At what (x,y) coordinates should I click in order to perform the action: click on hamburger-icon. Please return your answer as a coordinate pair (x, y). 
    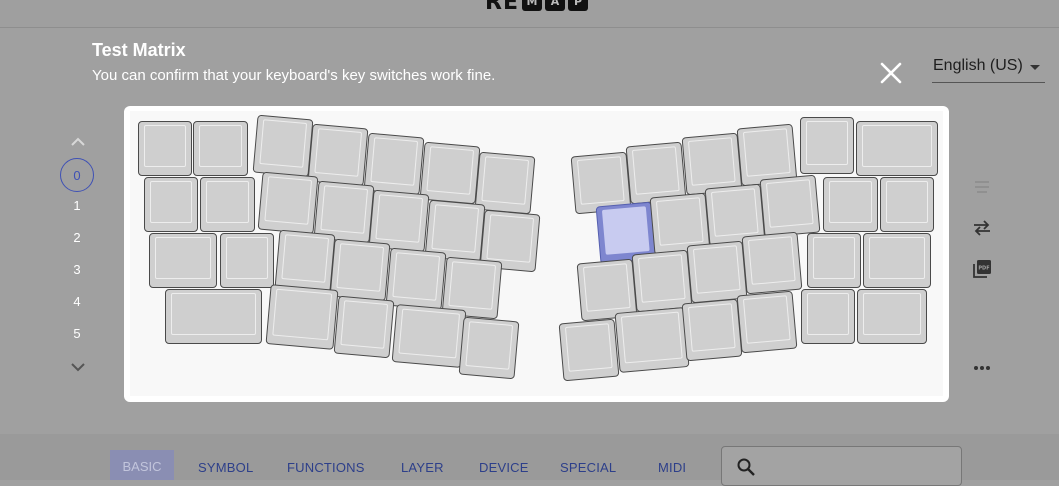
    Looking at the image, I should click on (982, 187).